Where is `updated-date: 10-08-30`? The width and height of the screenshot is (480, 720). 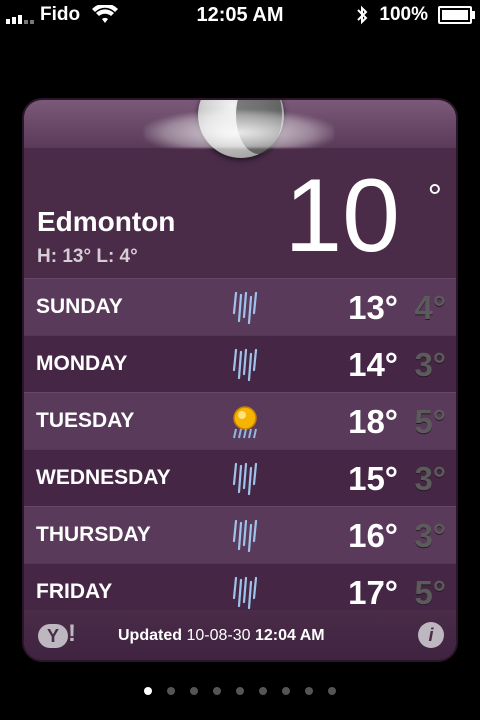 updated-date: 10-08-30 is located at coordinates (218, 635).